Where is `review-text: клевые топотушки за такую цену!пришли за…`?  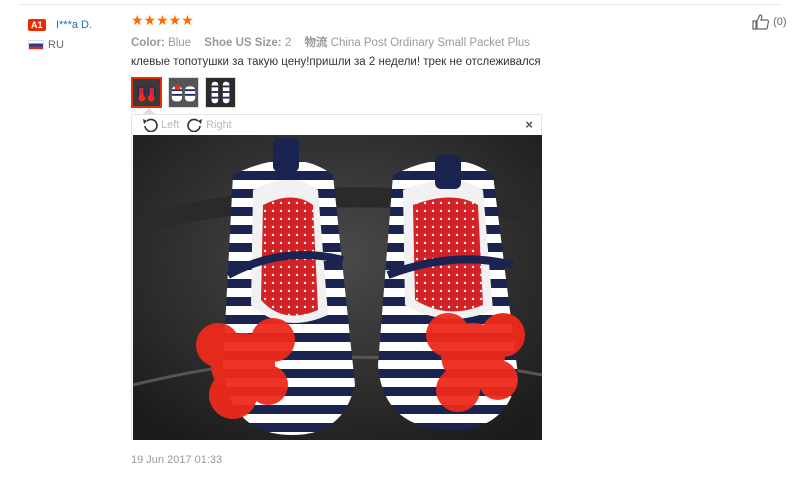
review-text: клевые топотушки за такую цену!пришли за… is located at coordinates (336, 62).